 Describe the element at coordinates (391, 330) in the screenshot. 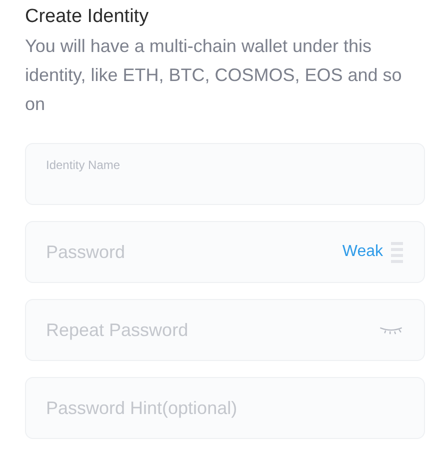

I see `closed-eye-icon` at that location.